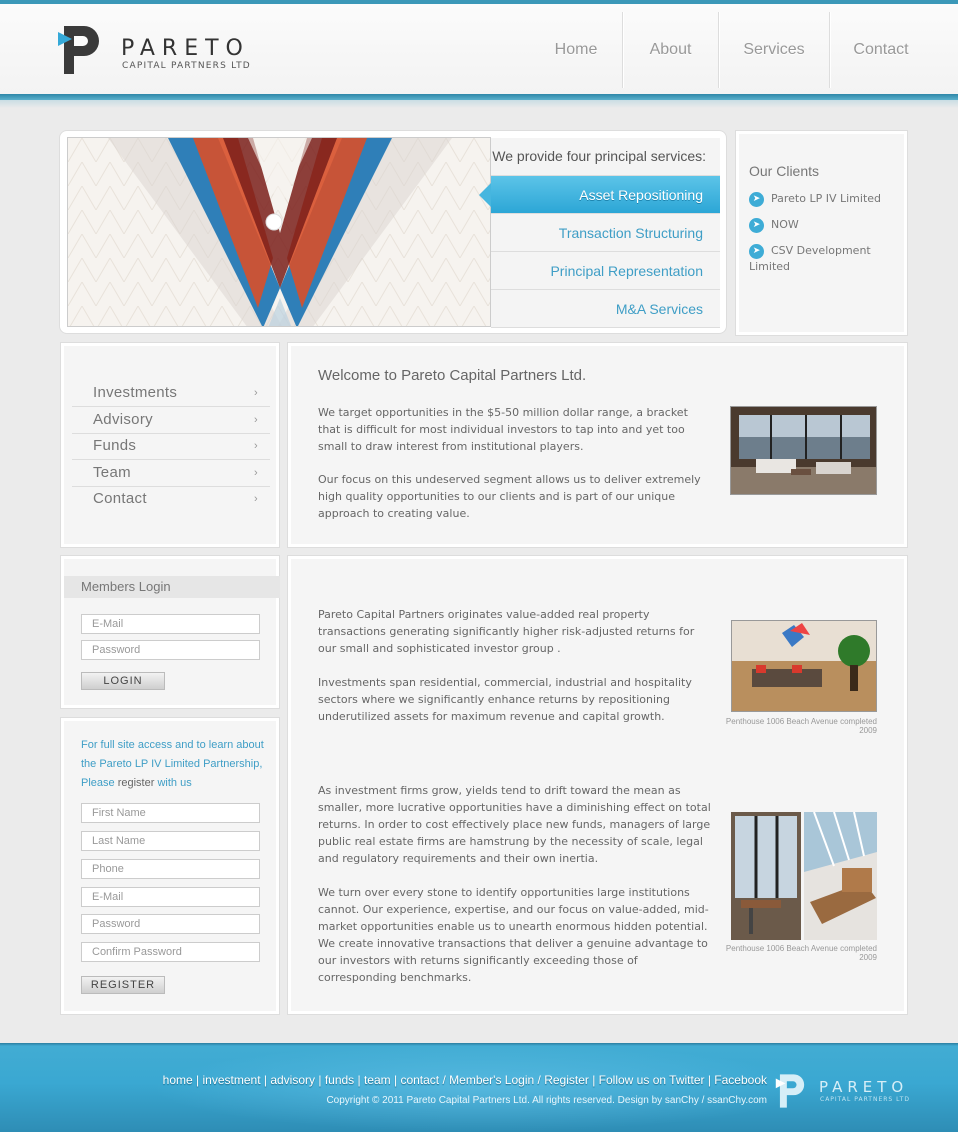  I want to click on footer-link-twitter: Follow us on Twitter, so click(652, 1080).